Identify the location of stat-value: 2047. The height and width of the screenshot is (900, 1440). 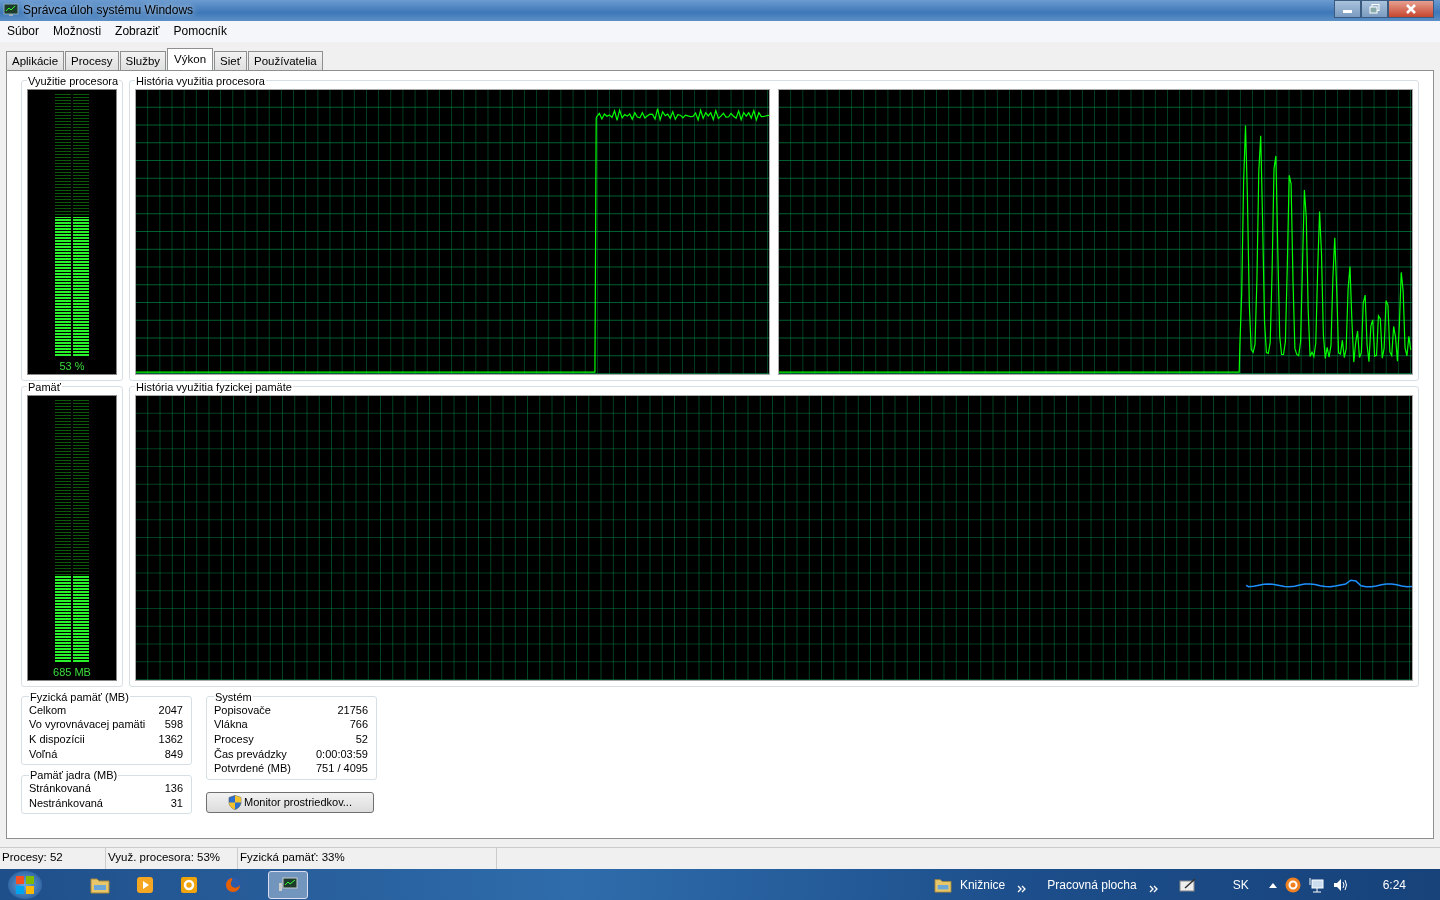
(170, 710).